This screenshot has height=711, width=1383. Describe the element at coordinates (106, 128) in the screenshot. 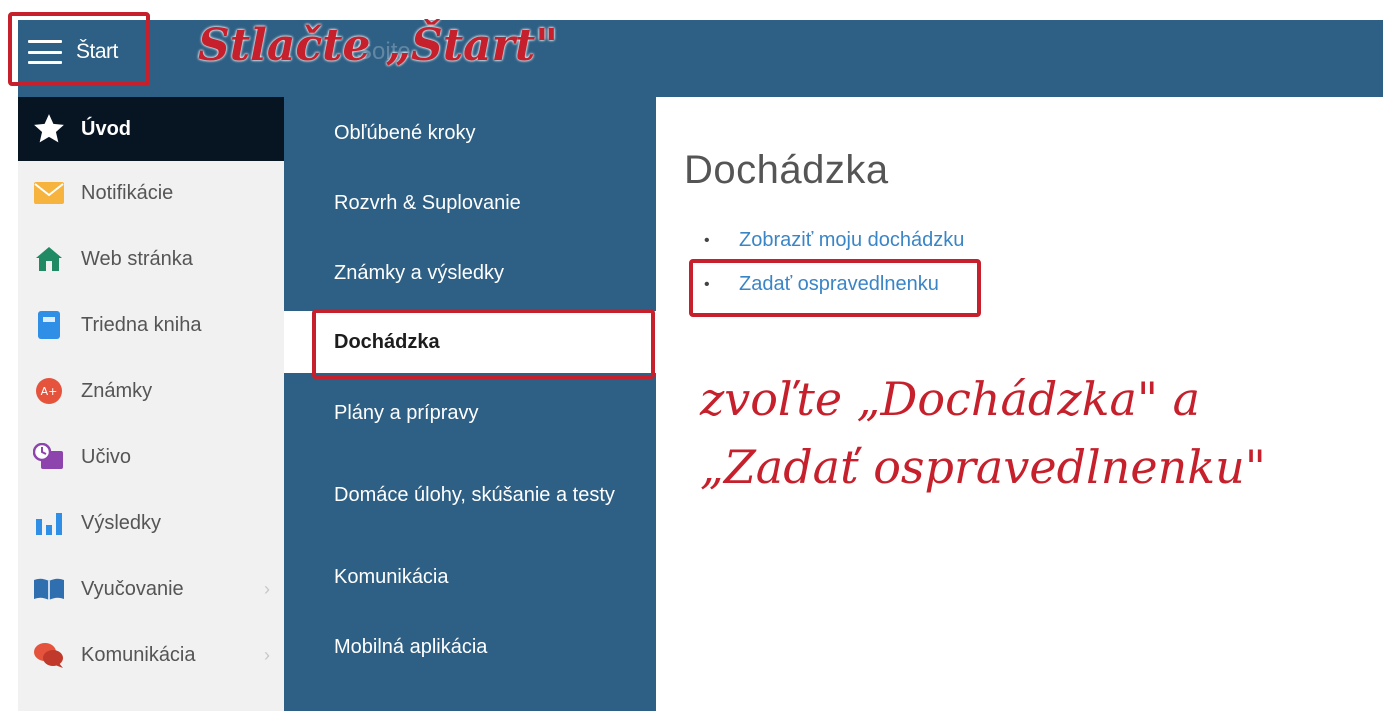

I see `sidebar-item-label: Úvod` at that location.